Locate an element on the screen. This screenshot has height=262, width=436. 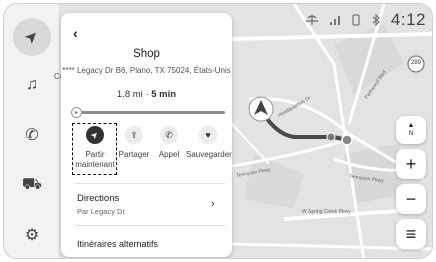
sidebar-vehicle-button: ⛟ is located at coordinates (32, 185).